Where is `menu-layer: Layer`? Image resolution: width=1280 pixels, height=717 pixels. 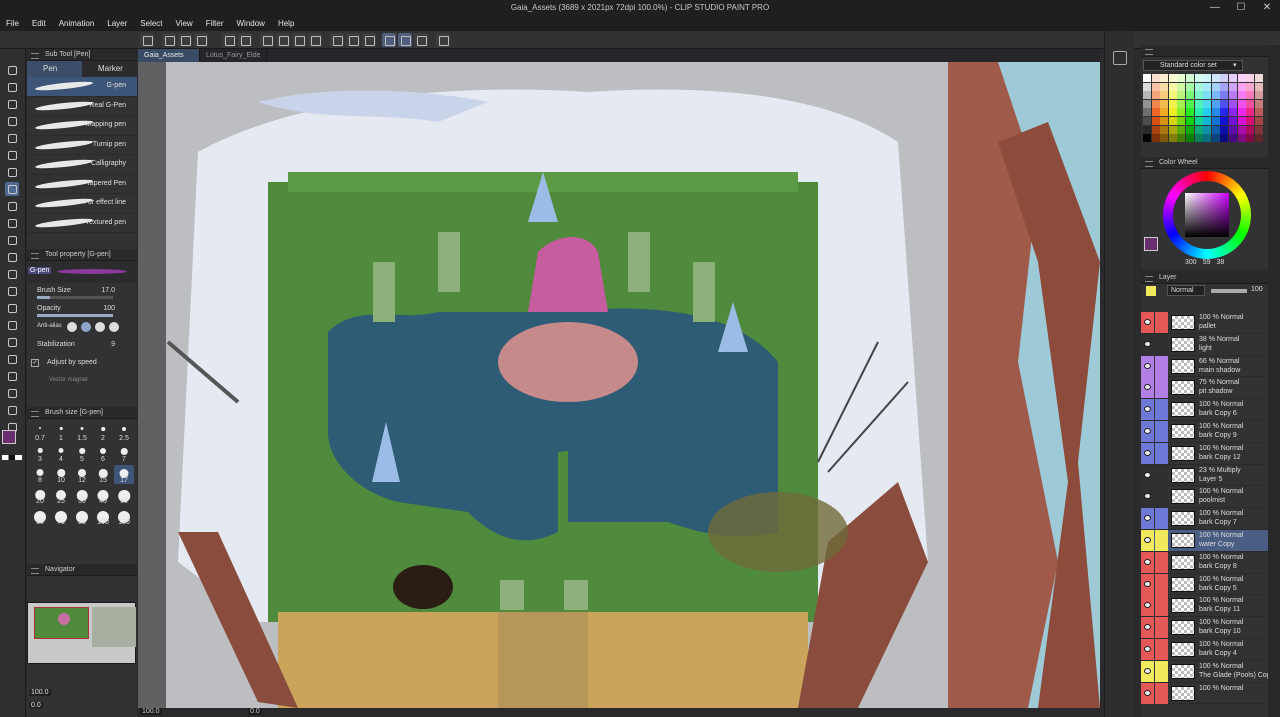
menu-layer: Layer is located at coordinates (117, 23).